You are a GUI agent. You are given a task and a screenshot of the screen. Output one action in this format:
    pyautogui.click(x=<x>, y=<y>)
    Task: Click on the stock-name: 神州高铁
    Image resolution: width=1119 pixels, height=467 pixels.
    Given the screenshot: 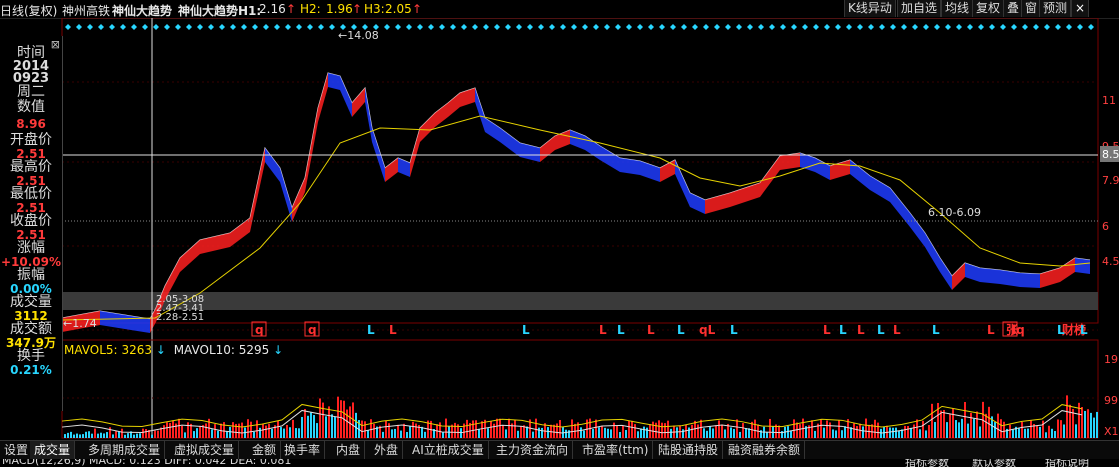 What is the action you would take?
    pyautogui.click(x=86, y=11)
    